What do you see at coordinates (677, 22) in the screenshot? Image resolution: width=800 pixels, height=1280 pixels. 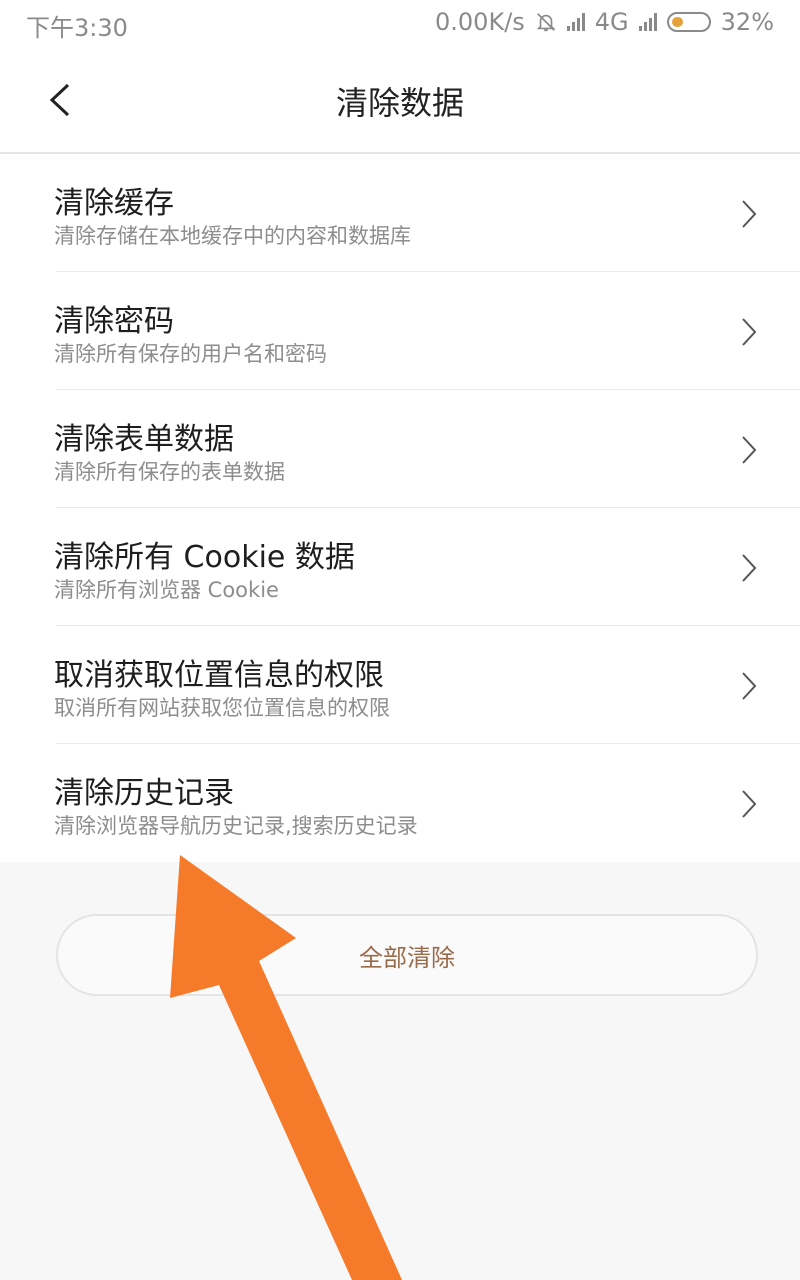 I see `battery-level` at bounding box center [677, 22].